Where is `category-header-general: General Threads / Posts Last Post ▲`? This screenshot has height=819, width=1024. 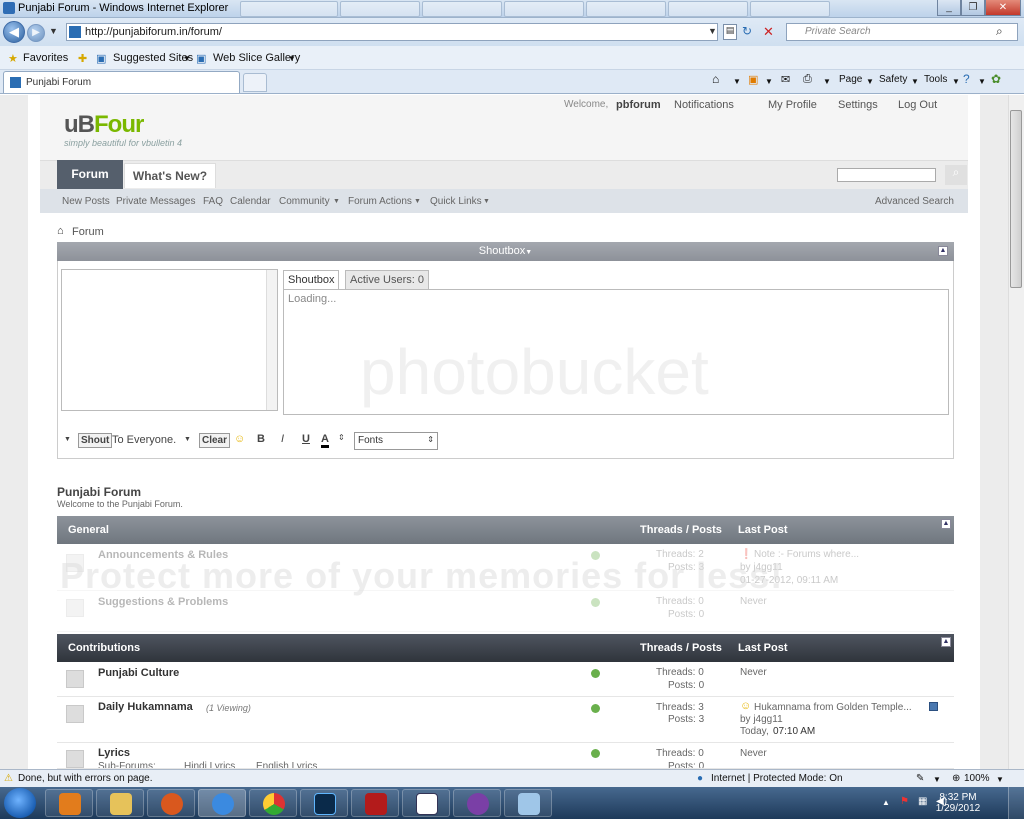 category-header-general: General Threads / Posts Last Post ▲ is located at coordinates (505, 530).